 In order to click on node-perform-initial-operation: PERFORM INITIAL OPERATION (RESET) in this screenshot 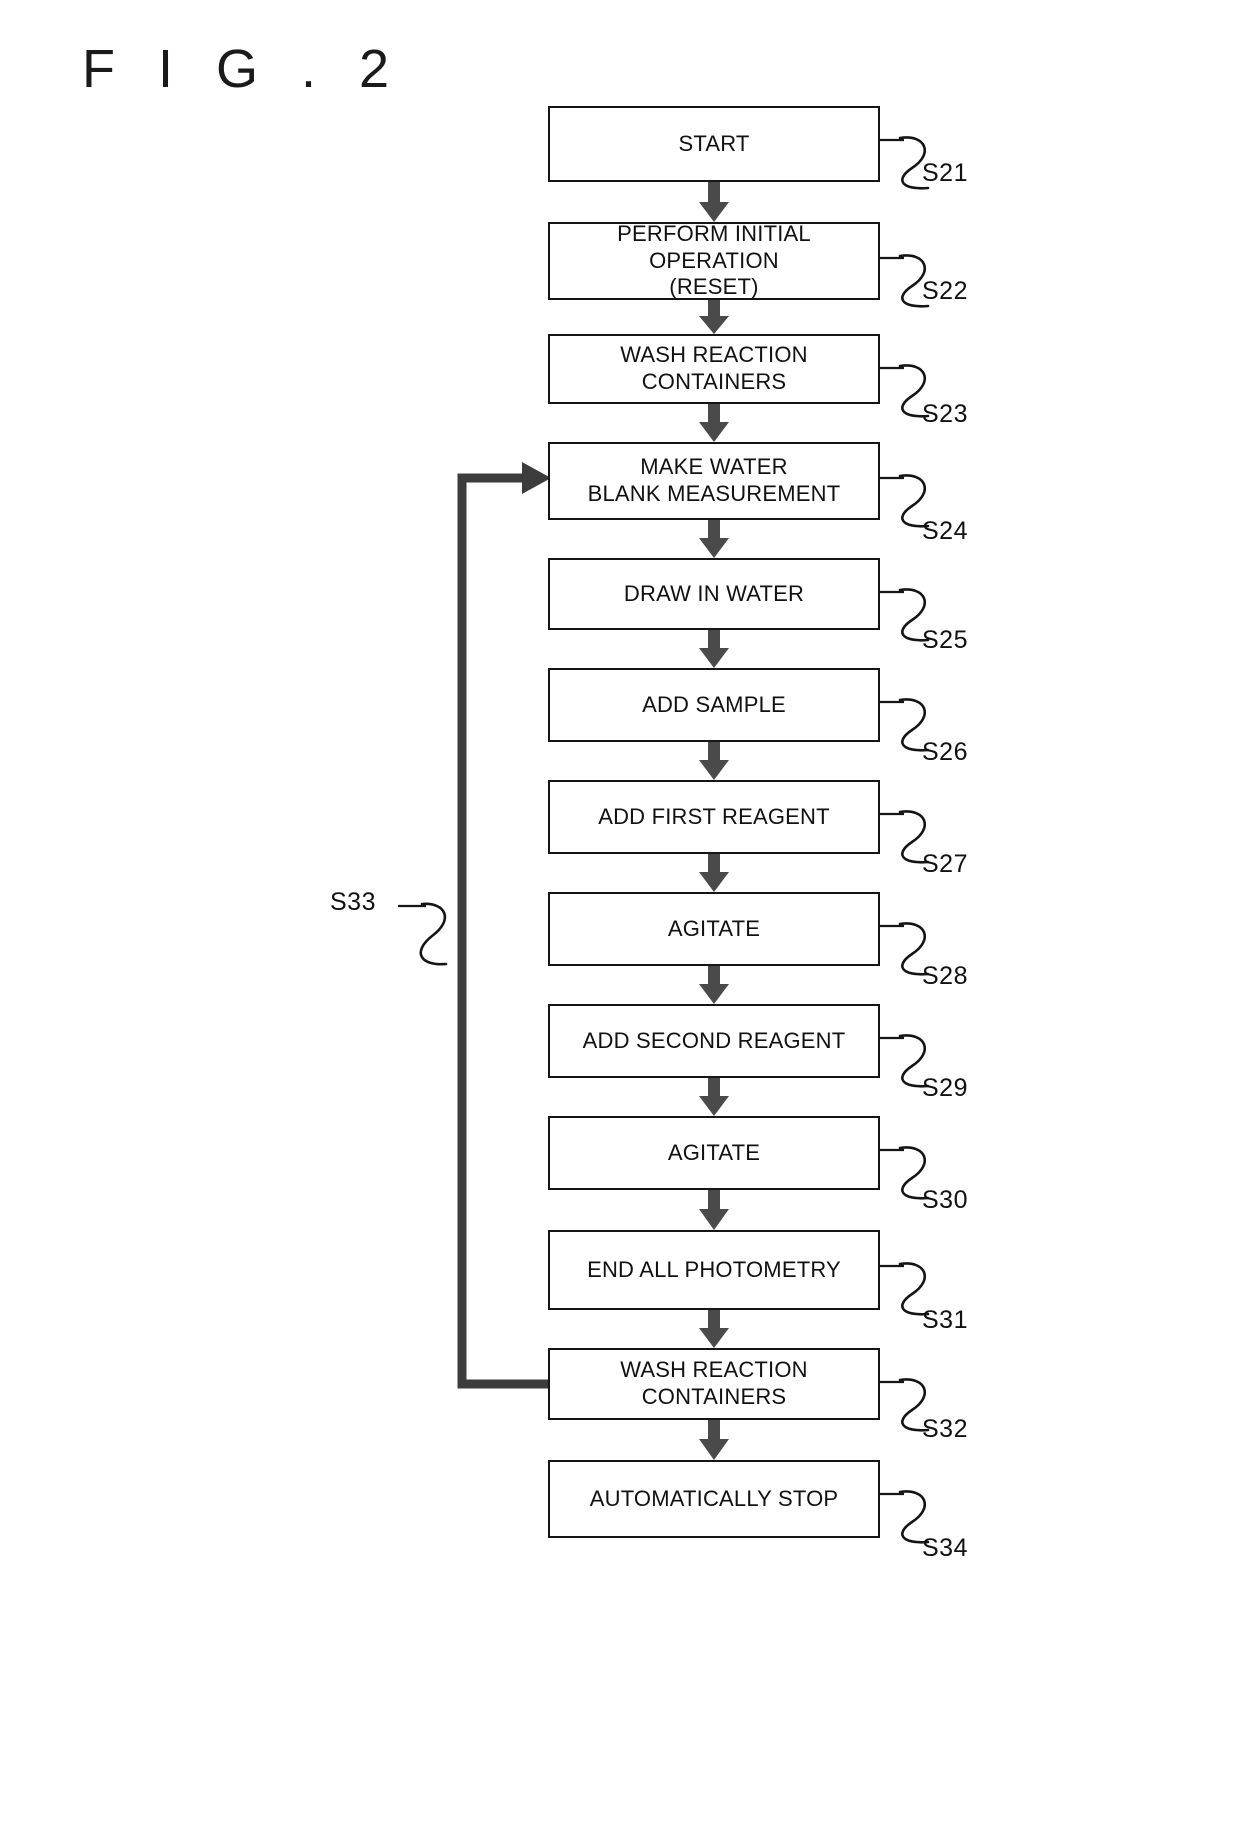, I will do `click(714, 260)`.